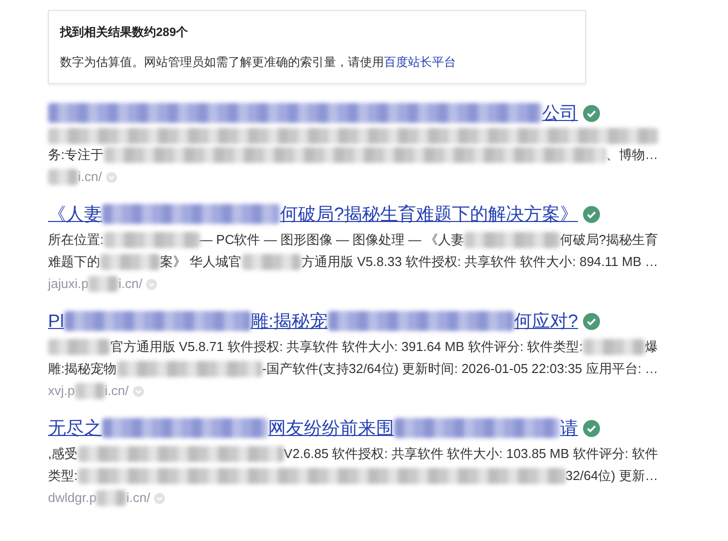 This screenshot has height=541, width=728. Describe the element at coordinates (609, 240) in the screenshot. I see `abstract-text: 何破局?揭秘生育` at that location.